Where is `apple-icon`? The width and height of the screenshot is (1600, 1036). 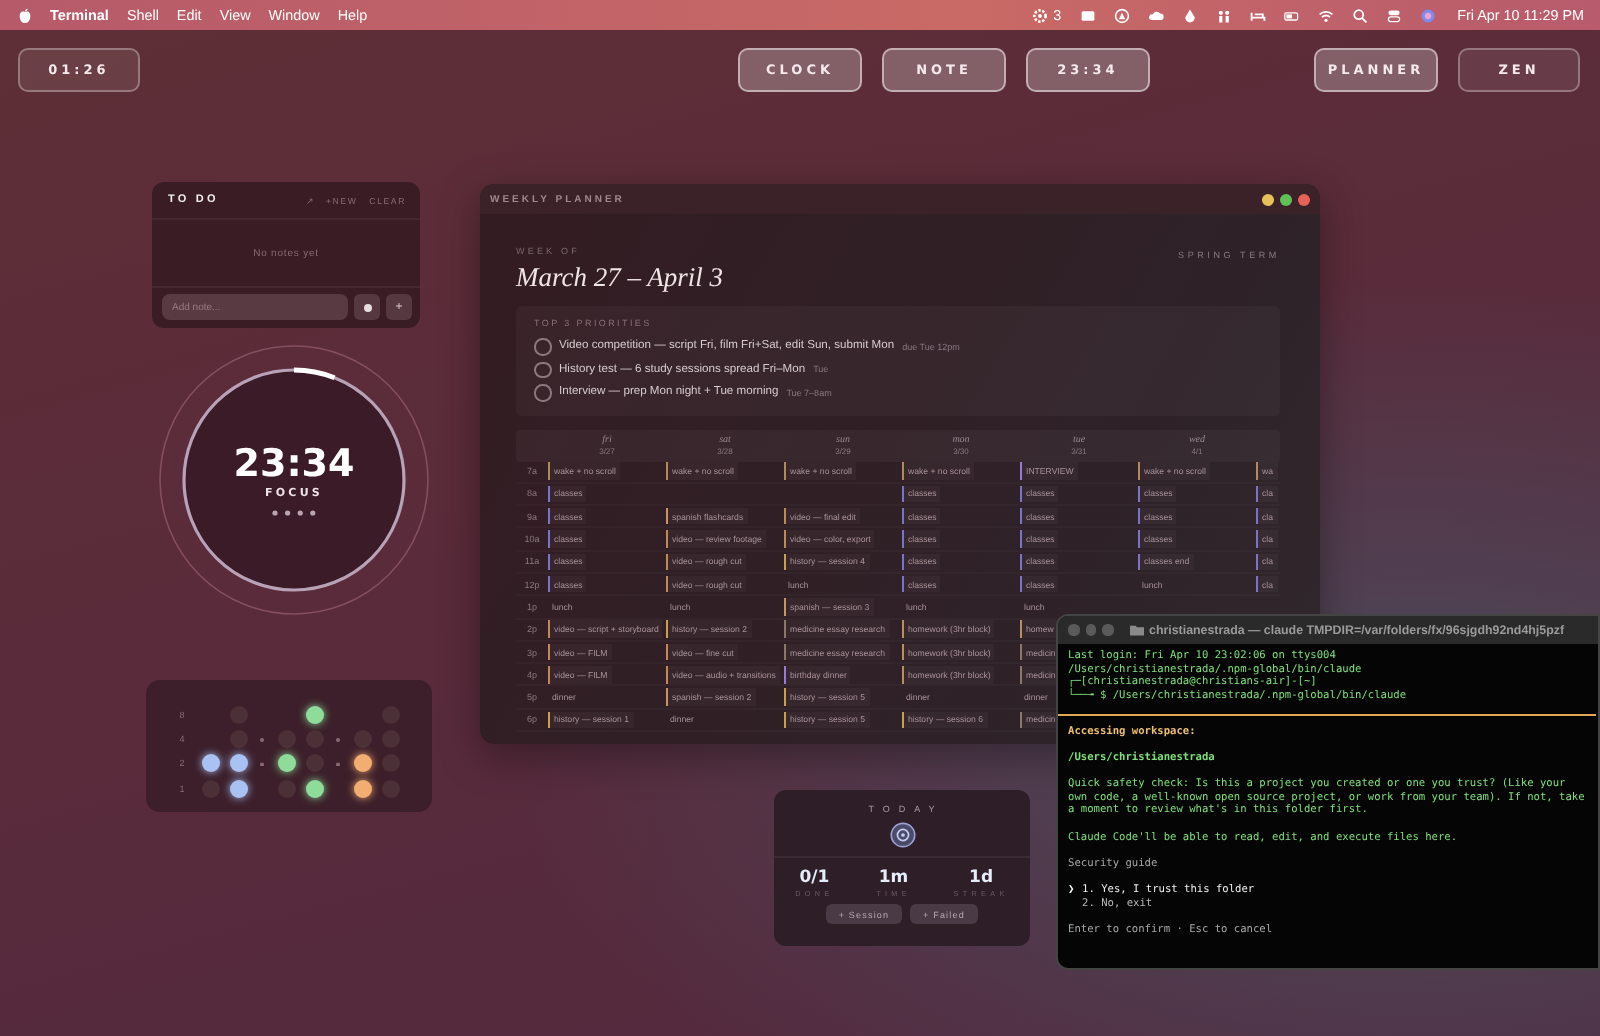
apple-icon is located at coordinates (25, 15).